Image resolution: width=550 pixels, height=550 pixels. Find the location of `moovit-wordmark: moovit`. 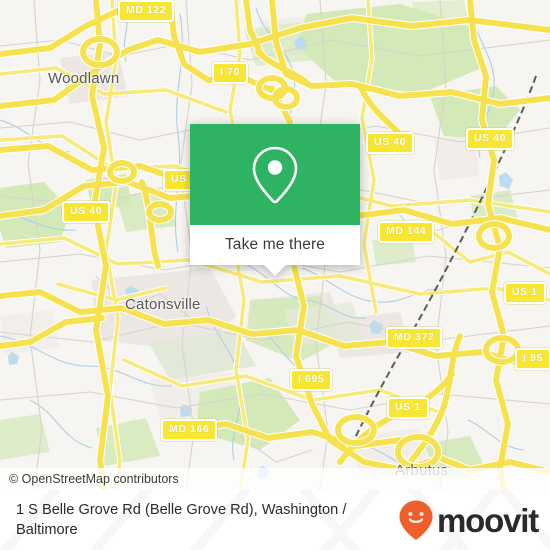

moovit-wordmark: moovit is located at coordinates (488, 520).